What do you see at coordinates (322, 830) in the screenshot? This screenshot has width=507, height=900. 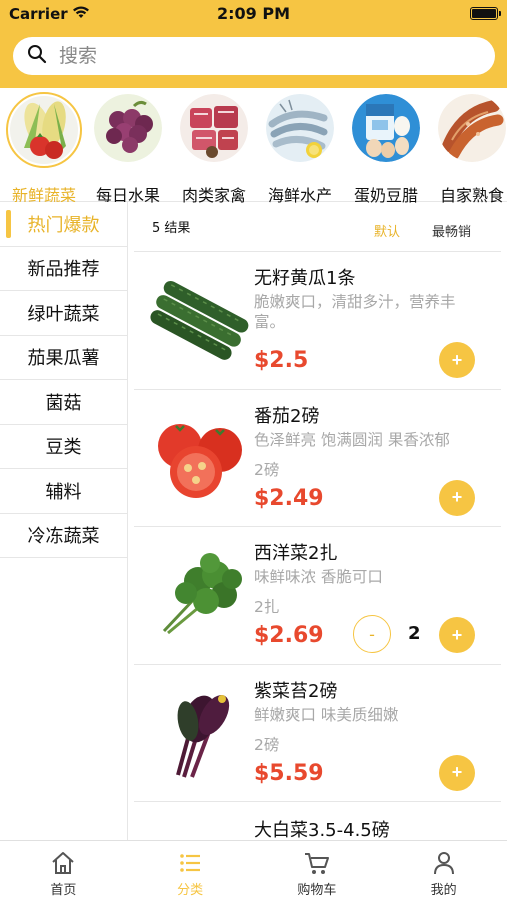 I see `product-name: 大白菜3.5-4.5磅` at bounding box center [322, 830].